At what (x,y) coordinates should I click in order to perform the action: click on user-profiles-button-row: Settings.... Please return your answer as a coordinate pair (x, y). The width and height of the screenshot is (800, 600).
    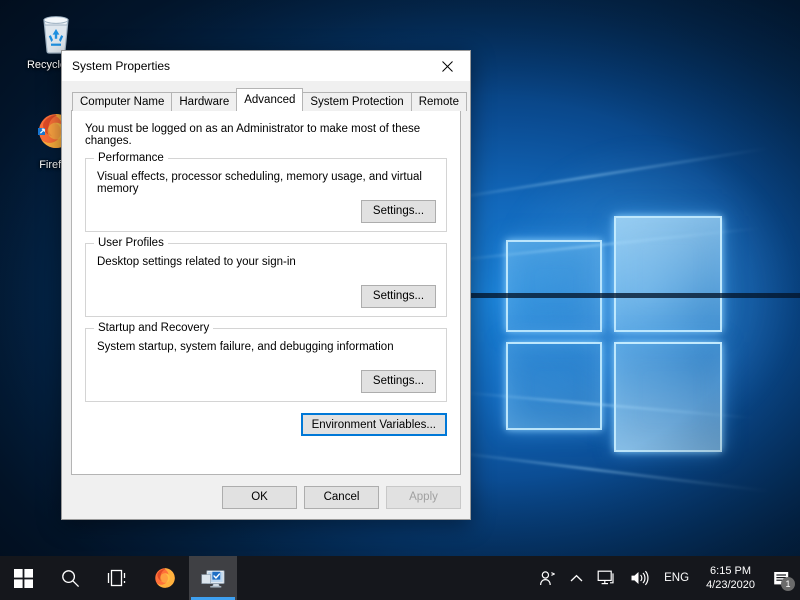
    Looking at the image, I should click on (398, 296).